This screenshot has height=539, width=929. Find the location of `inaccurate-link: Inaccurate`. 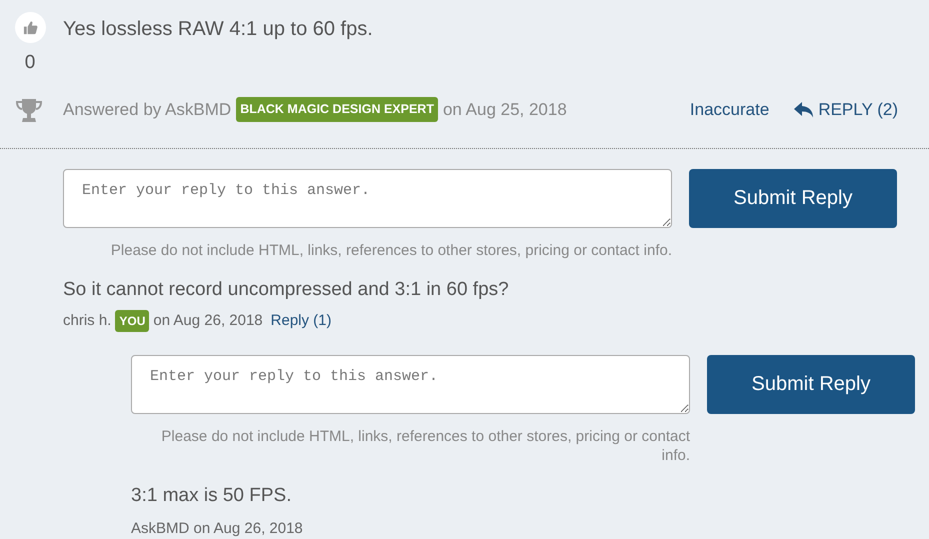

inaccurate-link: Inaccurate is located at coordinates (730, 109).